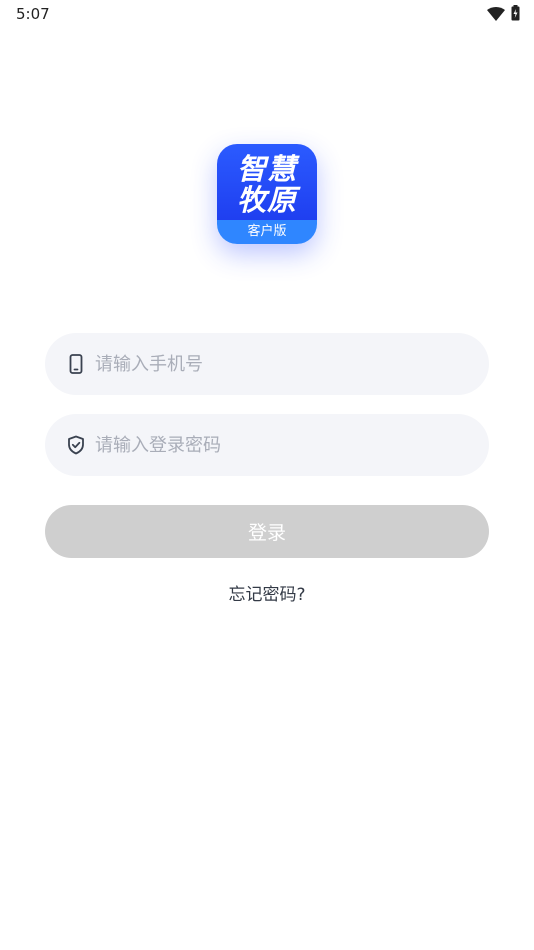  What do you see at coordinates (515, 15) in the screenshot?
I see `battery-charging-icon` at bounding box center [515, 15].